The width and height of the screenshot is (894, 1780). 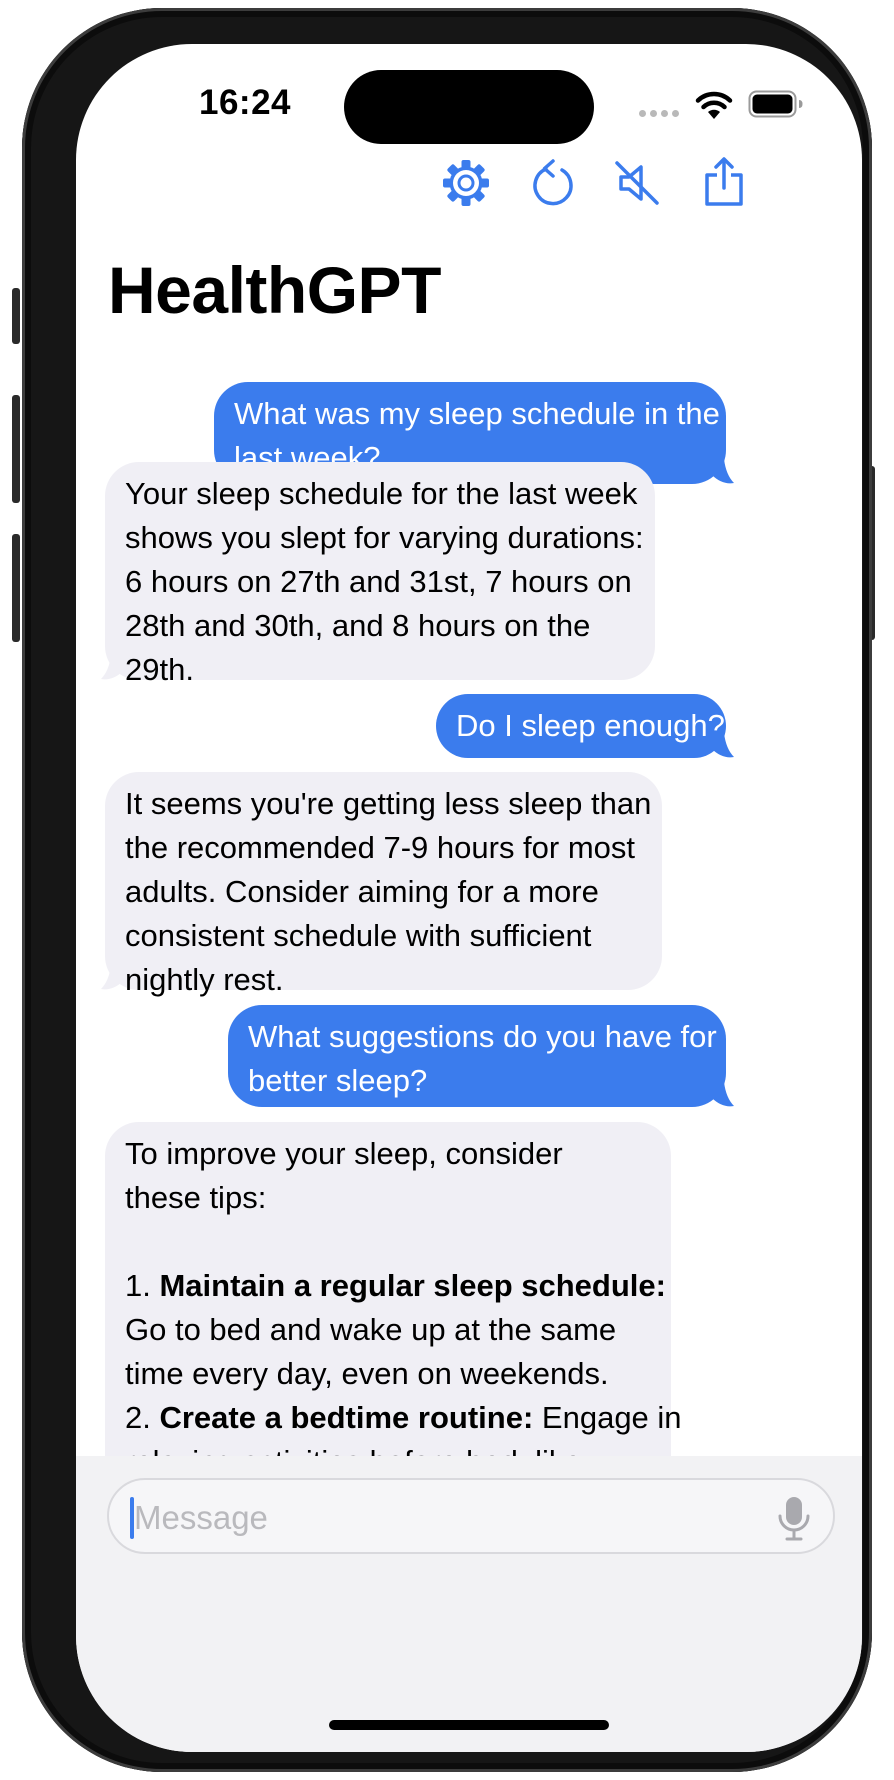 What do you see at coordinates (358, 935) in the screenshot?
I see `message-line: consistent schedule with sufficient` at bounding box center [358, 935].